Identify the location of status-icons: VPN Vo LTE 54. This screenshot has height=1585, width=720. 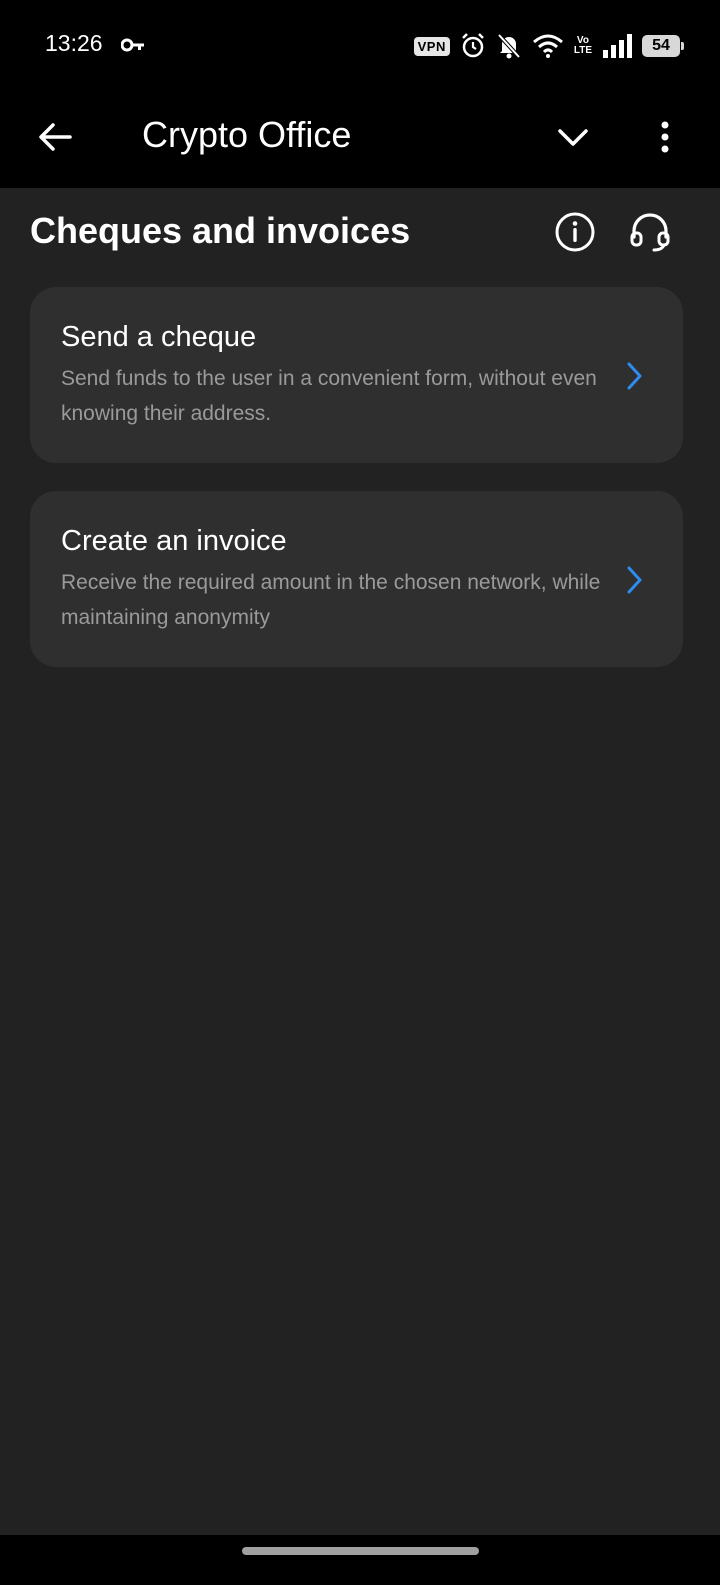
(548, 46).